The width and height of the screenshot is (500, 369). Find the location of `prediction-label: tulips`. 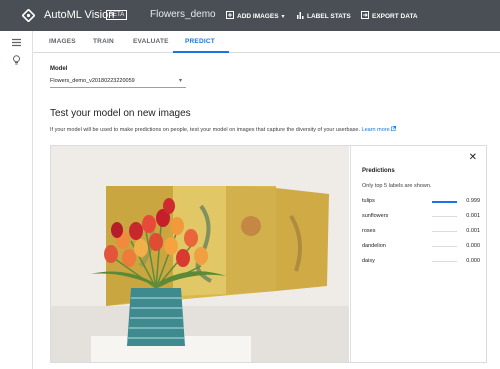

prediction-label: tulips is located at coordinates (368, 201).